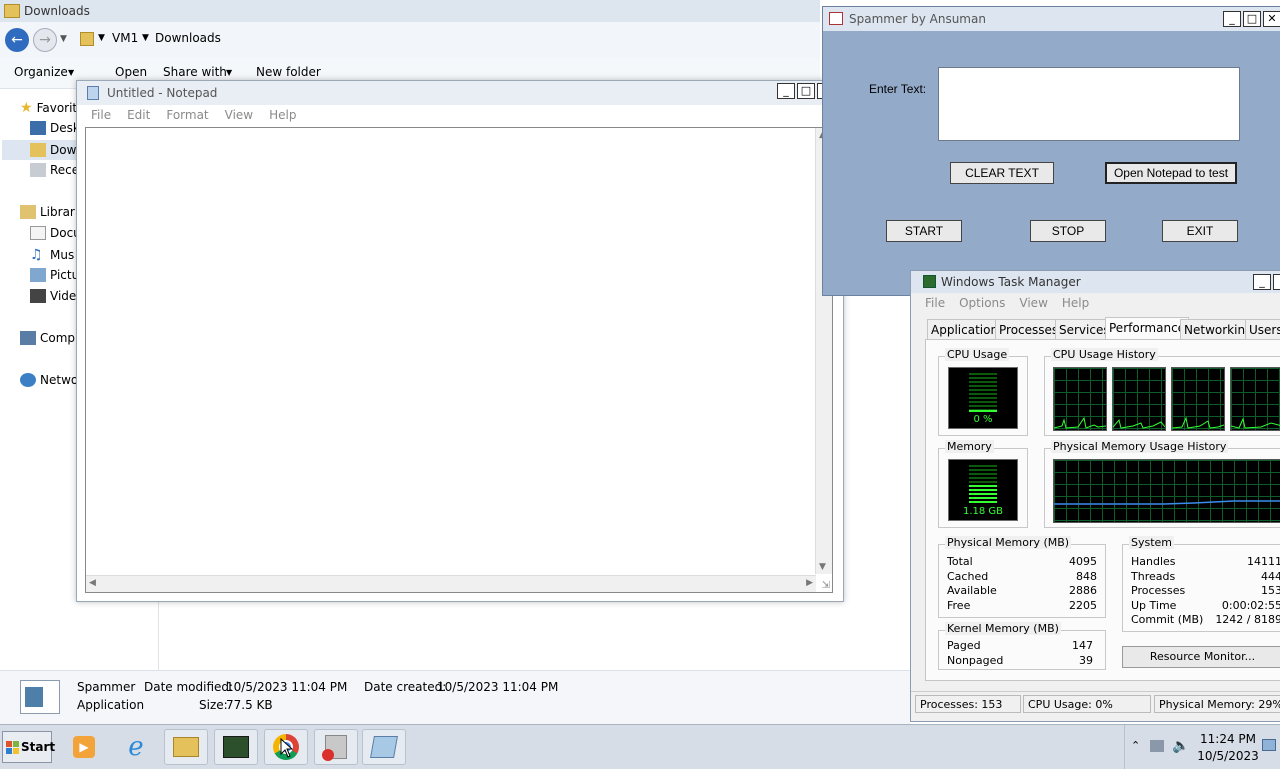 The image size is (1280, 769). Describe the element at coordinates (983, 490) in the screenshot. I see `memory-gauge: 1.18 GB` at that location.